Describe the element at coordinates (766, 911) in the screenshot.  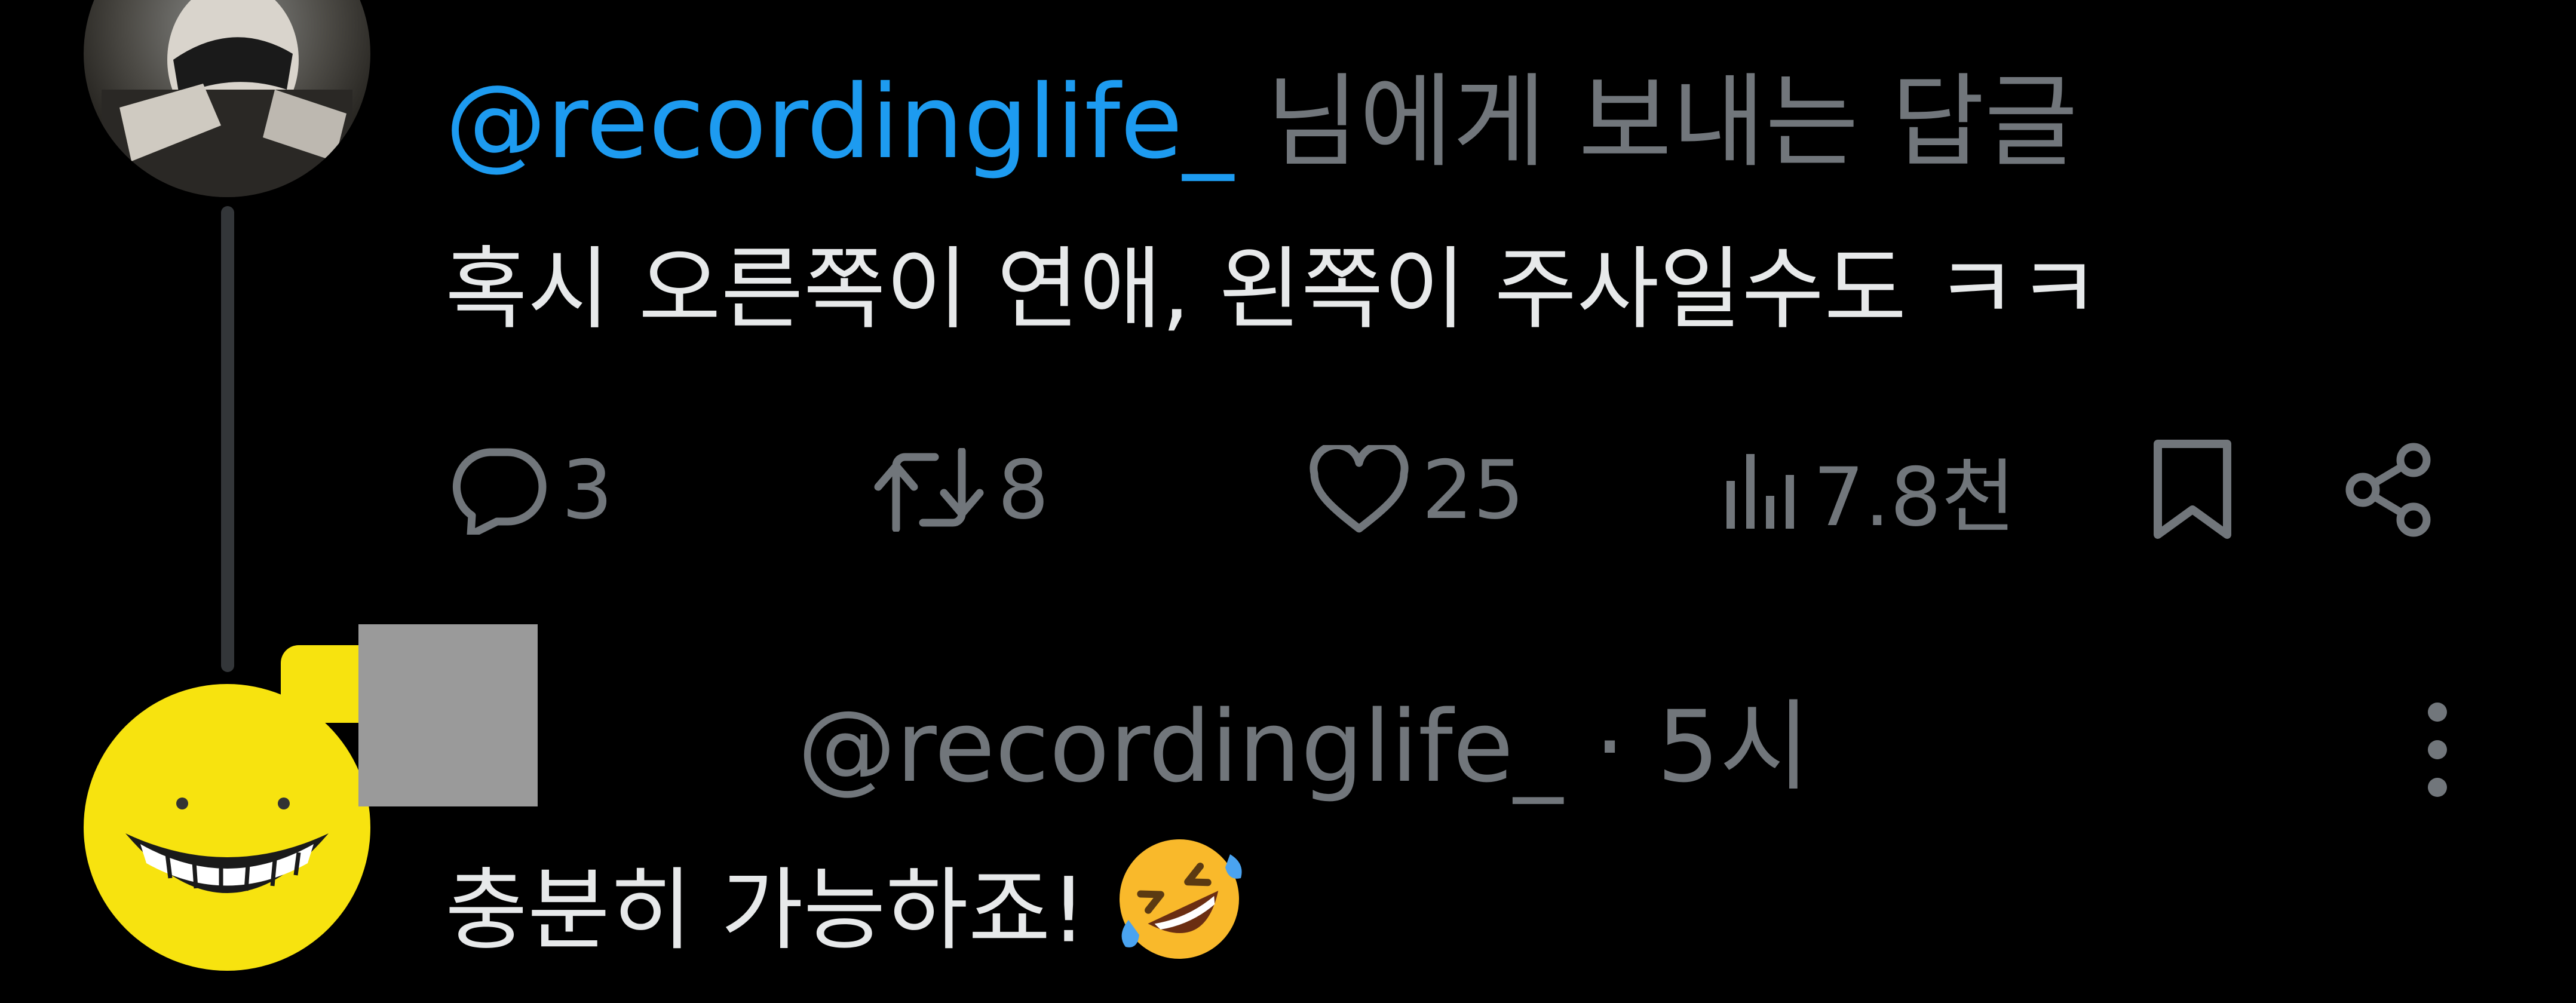
I see `tweet-text: 충분히 가능하죠!` at that location.